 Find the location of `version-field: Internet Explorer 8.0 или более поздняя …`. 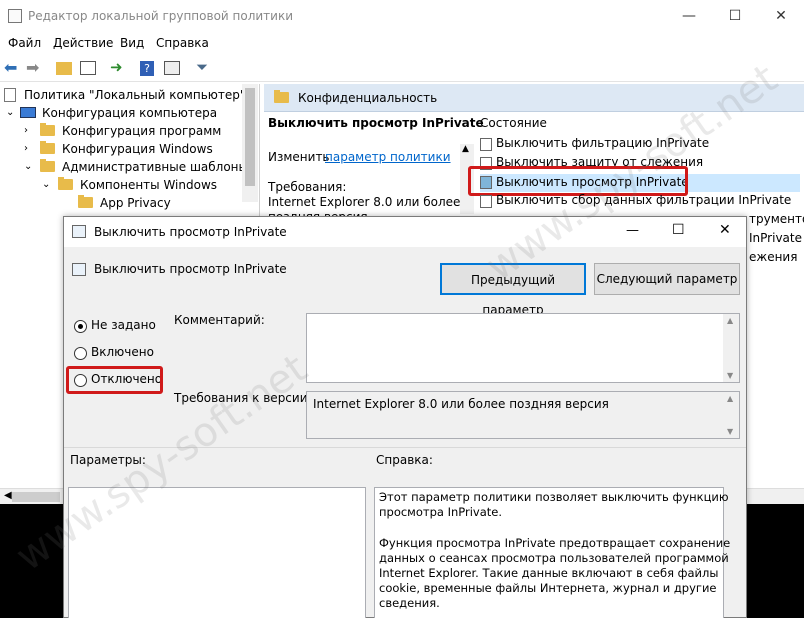

version-field: Internet Explorer 8.0 или более поздняя … is located at coordinates (523, 415).